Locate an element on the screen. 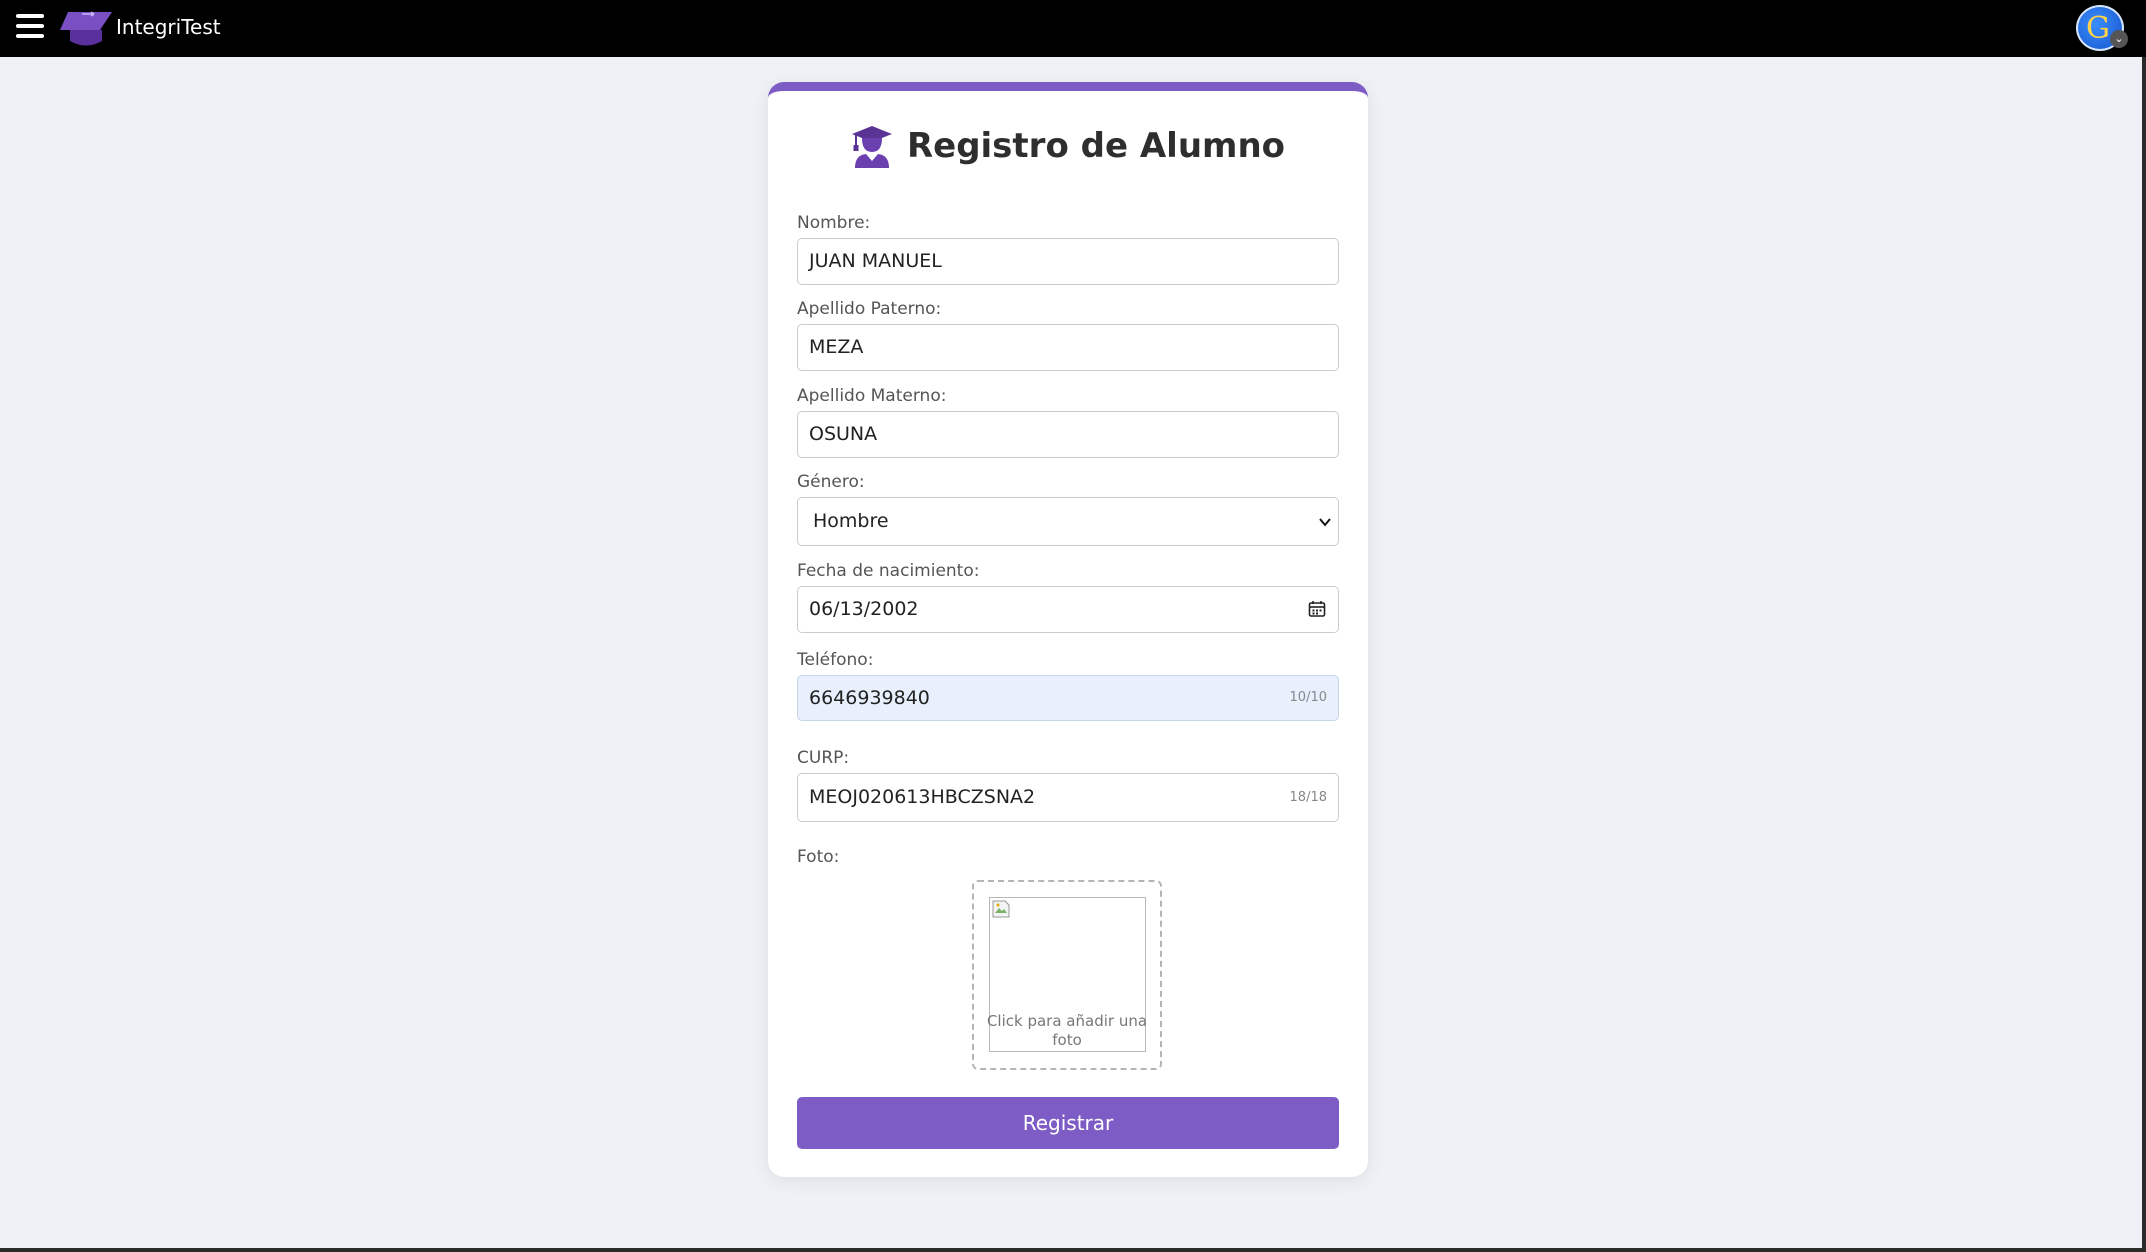 This screenshot has width=2146, height=1252. calendar-icon is located at coordinates (1317, 609).